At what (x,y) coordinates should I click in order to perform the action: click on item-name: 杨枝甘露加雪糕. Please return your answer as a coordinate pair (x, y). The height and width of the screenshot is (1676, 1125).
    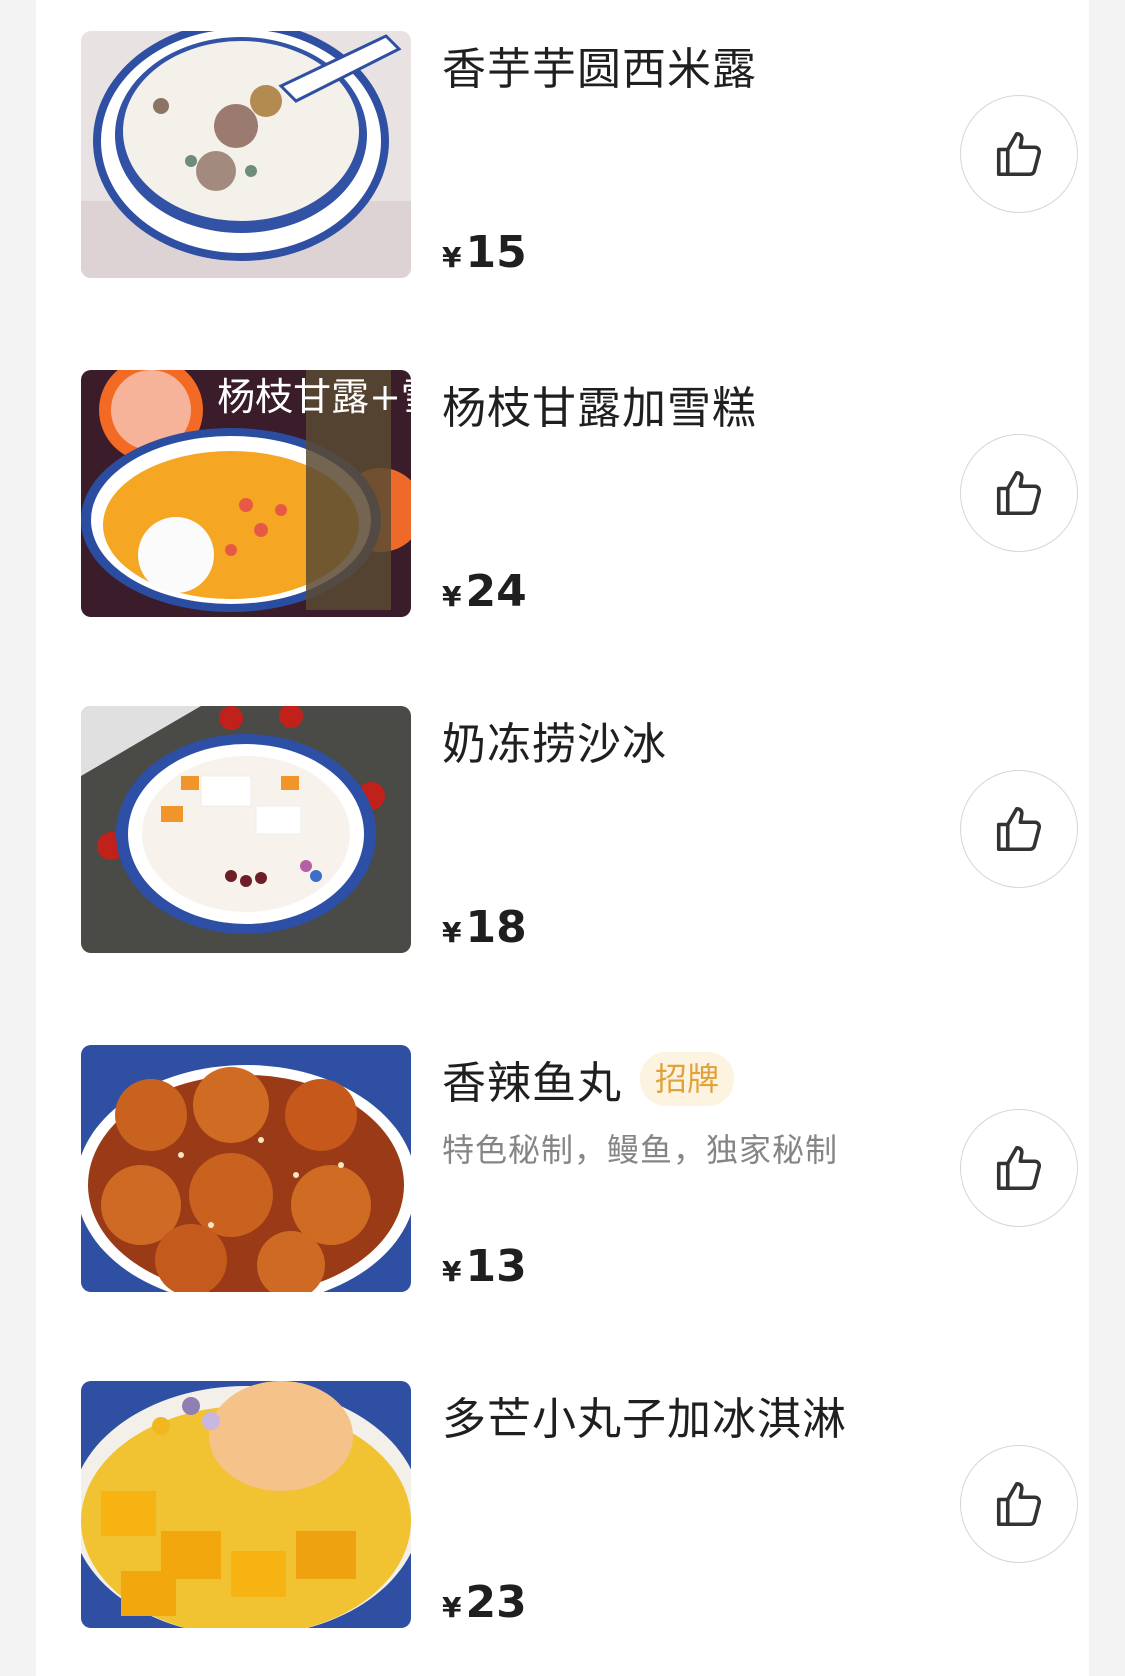
    Looking at the image, I should click on (599, 408).